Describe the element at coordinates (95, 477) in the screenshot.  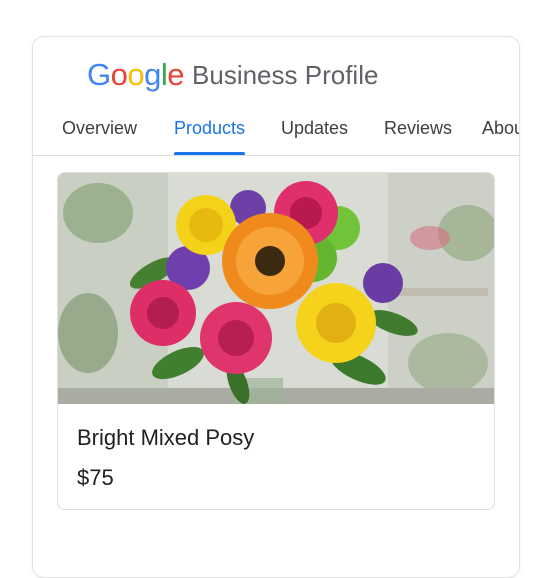
I see `product-price: $75` at that location.